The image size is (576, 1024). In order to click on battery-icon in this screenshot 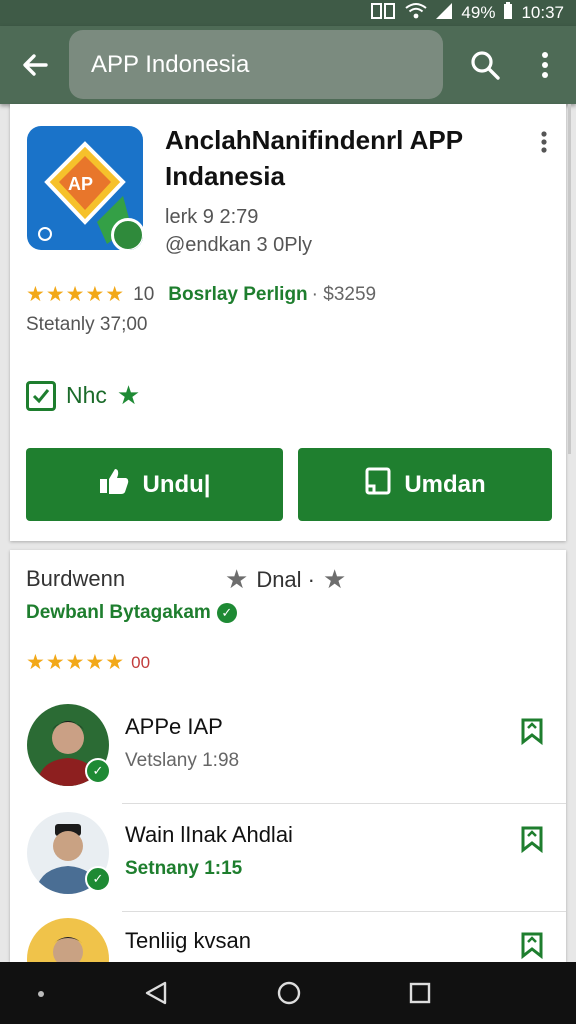, I will do `click(508, 13)`.